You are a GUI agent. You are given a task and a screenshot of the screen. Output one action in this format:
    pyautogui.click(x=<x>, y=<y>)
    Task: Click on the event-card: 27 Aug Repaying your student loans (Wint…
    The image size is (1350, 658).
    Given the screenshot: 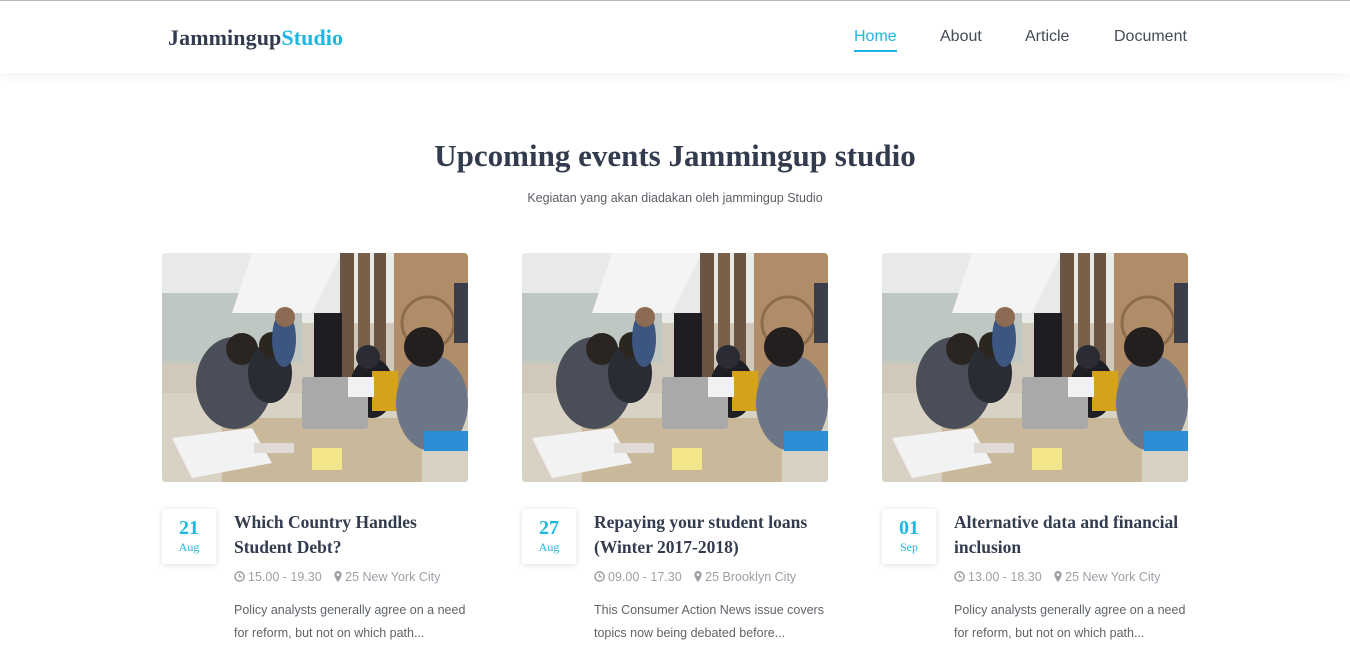 What is the action you would take?
    pyautogui.click(x=675, y=455)
    